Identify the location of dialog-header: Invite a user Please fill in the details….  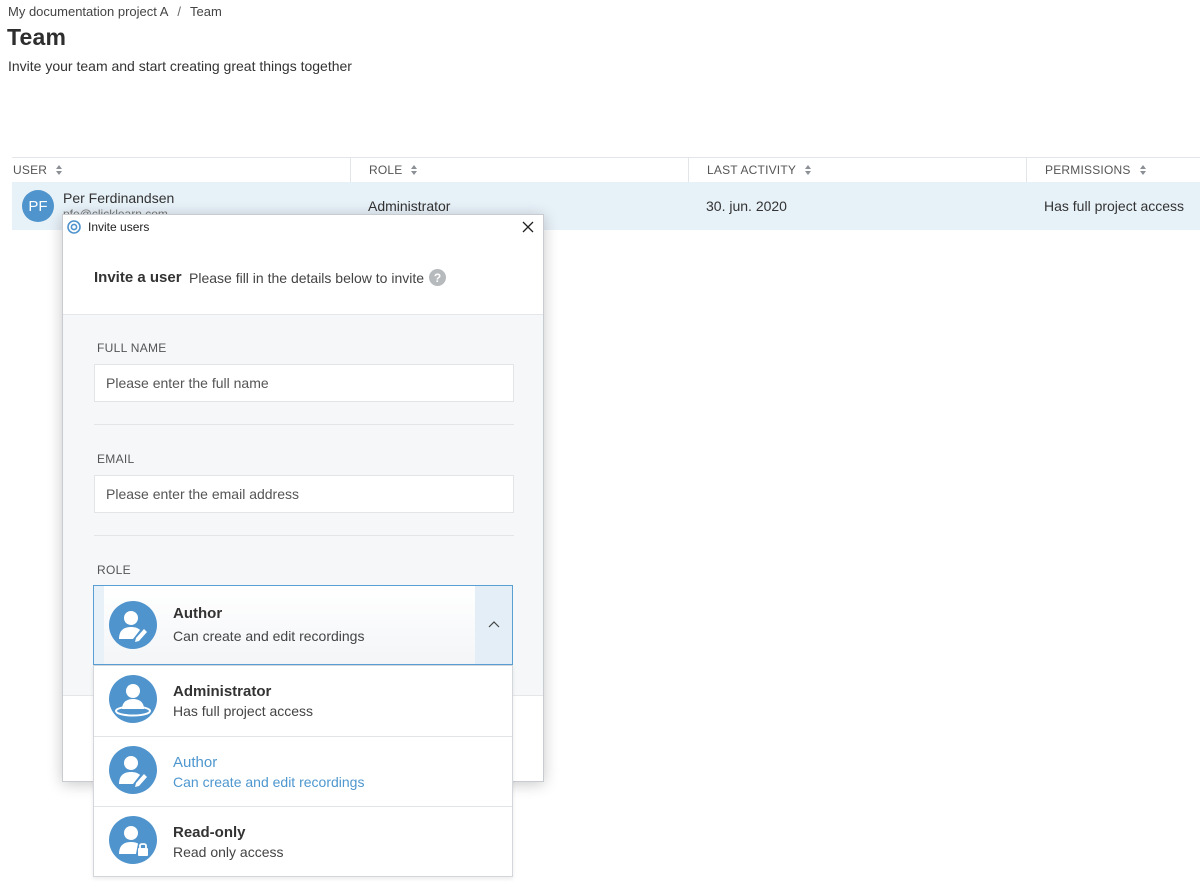
(303, 277).